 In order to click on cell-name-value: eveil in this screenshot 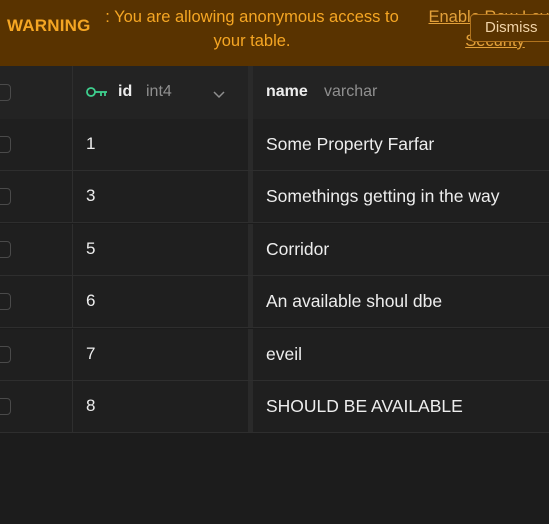, I will do `click(284, 354)`.